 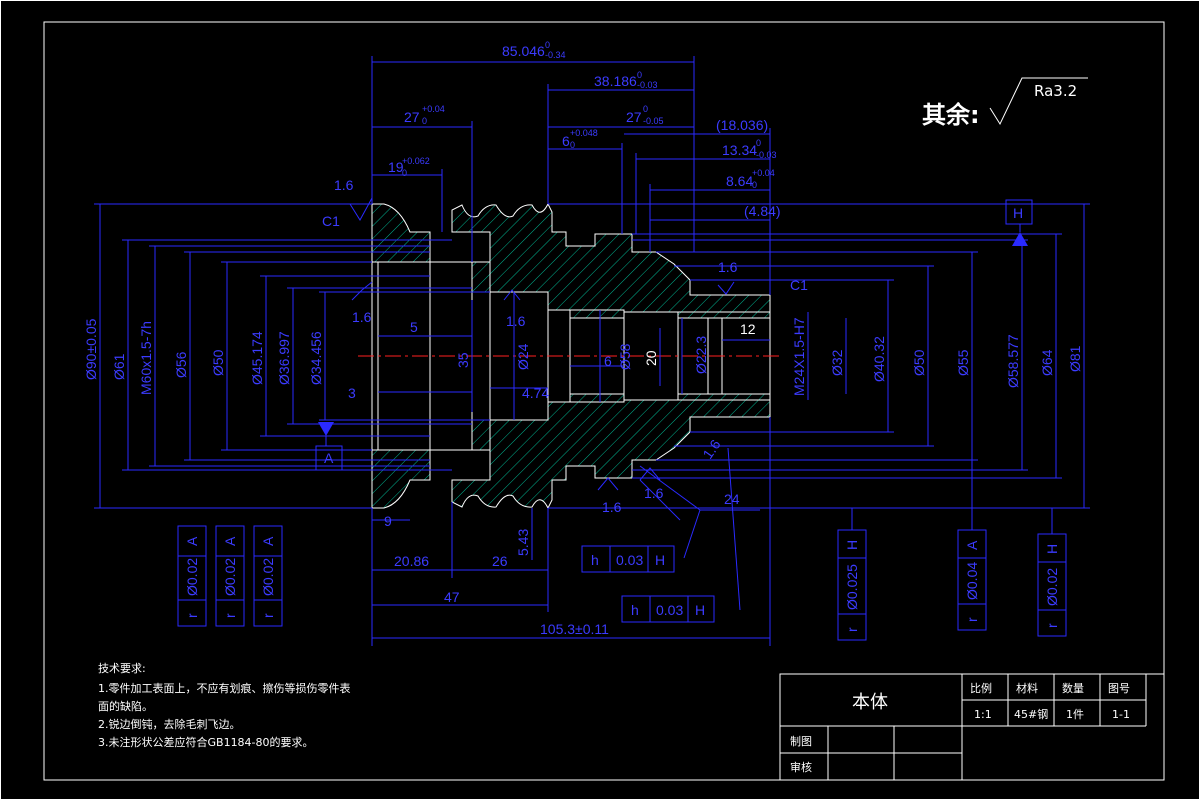 I want to click on notes-line-2: 面的缺陷。, so click(x=125, y=706).